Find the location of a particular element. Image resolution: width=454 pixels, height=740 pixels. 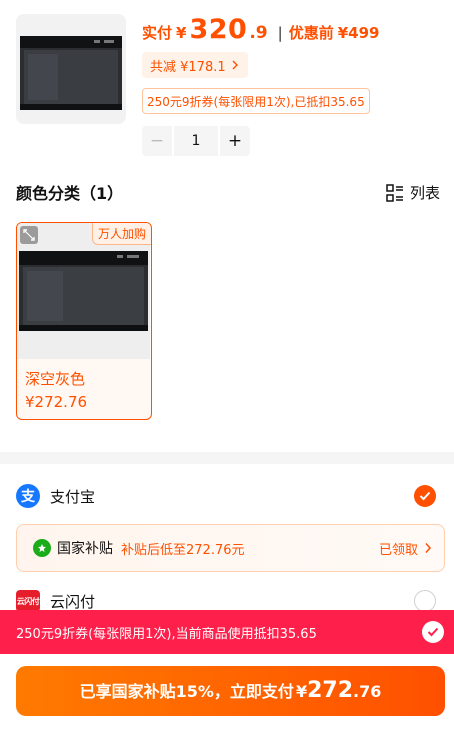

alipay-radio-checked is located at coordinates (425, 496).